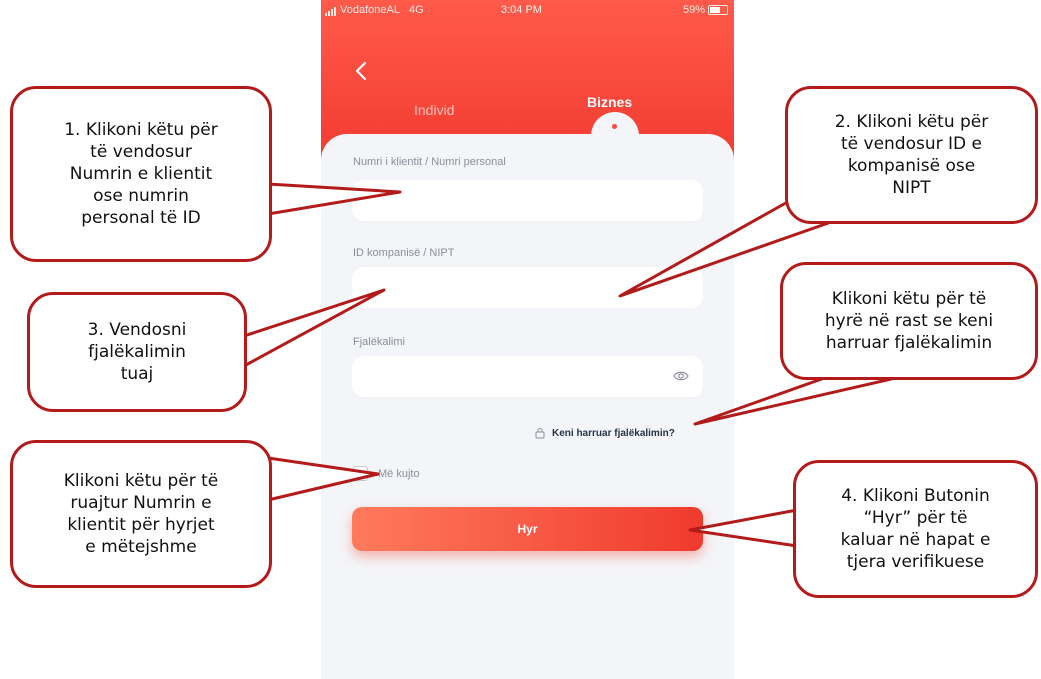 The height and width of the screenshot is (679, 1041). I want to click on tab-individ: Individ, so click(434, 110).